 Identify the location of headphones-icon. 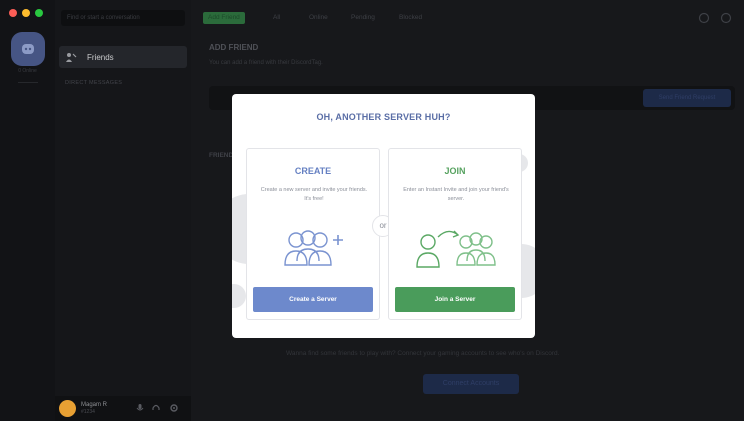
(156, 408).